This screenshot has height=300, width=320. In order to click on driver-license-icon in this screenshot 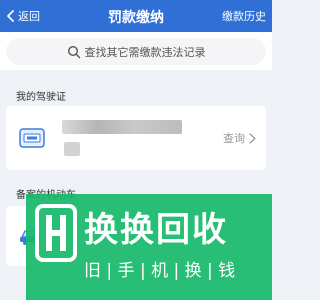, I will do `click(32, 138)`.